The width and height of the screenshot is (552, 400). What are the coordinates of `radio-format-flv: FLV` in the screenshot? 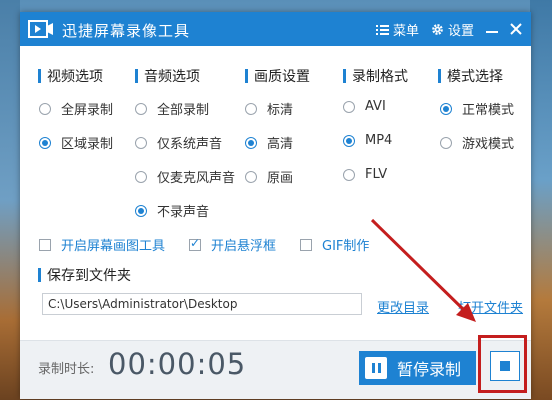 It's located at (365, 174).